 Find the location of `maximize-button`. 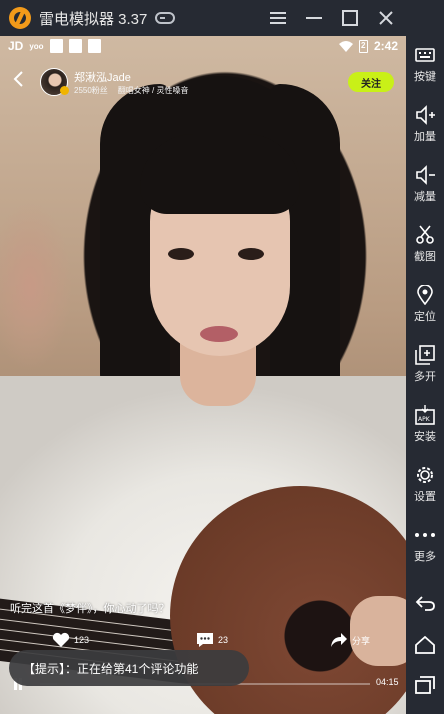

maximize-button is located at coordinates (350, 18).